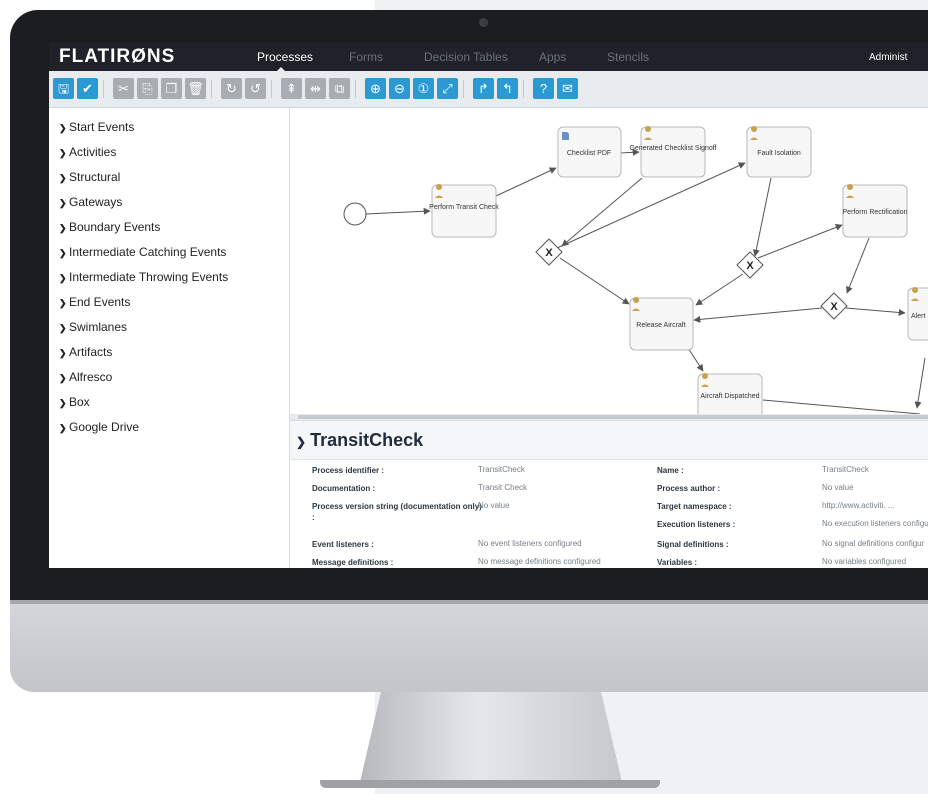 Image resolution: width=928 pixels, height=794 pixels. What do you see at coordinates (291, 88) in the screenshot?
I see `align-vertical-button: ⇞` at bounding box center [291, 88].